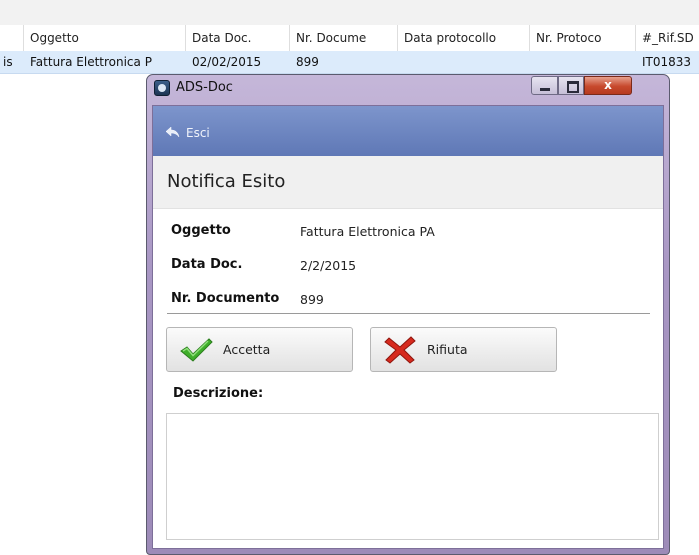  Describe the element at coordinates (408, 182) in the screenshot. I see `section-header: Notifica Esito` at that location.